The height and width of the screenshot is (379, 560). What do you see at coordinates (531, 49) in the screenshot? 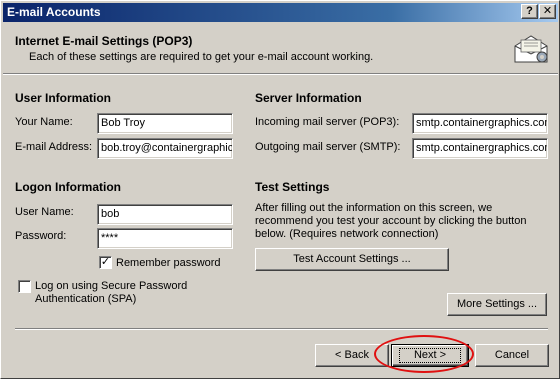
I see `mail-settings-icon` at bounding box center [531, 49].